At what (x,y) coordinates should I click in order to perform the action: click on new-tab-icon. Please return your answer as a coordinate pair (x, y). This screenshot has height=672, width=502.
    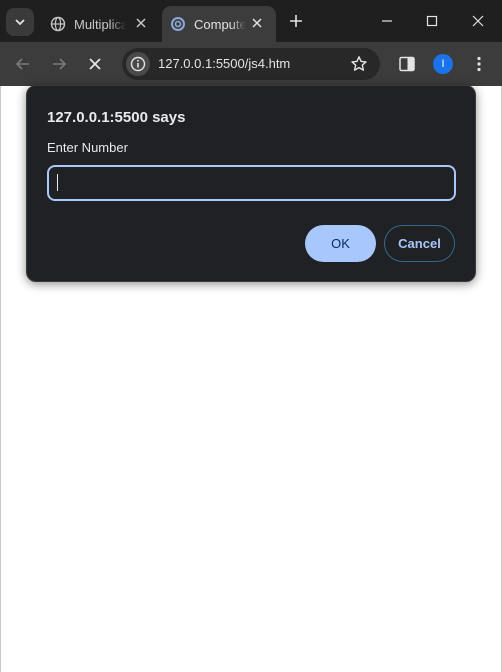
    Looking at the image, I should click on (296, 21).